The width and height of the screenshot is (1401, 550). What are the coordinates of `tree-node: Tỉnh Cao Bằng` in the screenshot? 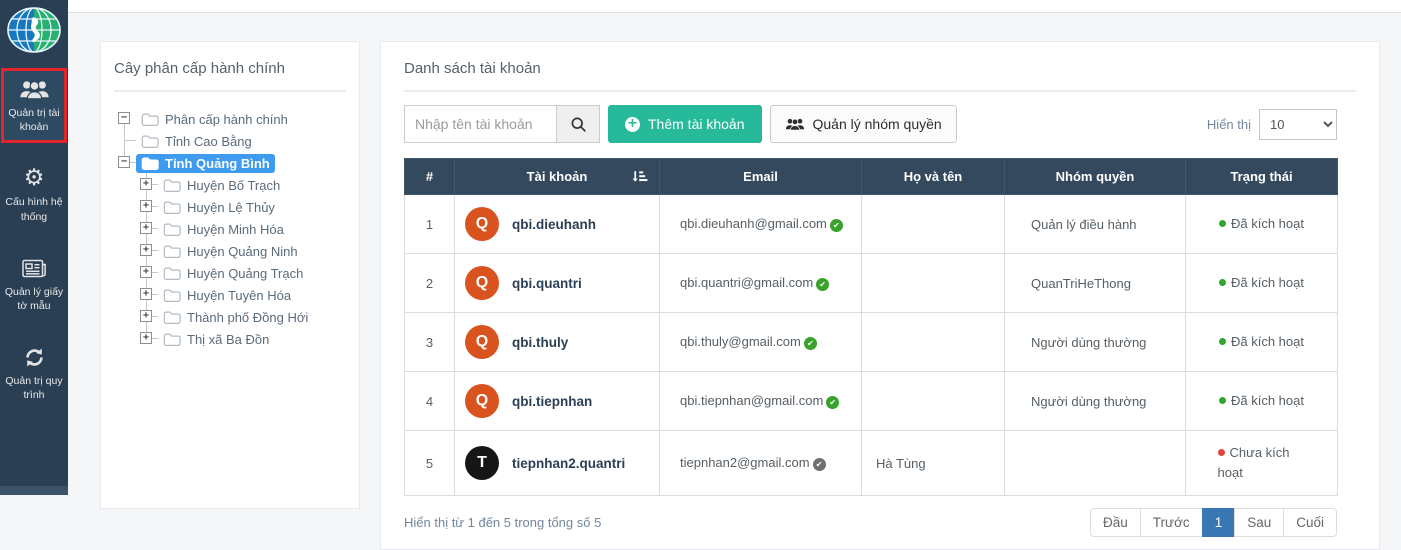 It's located at (230, 141).